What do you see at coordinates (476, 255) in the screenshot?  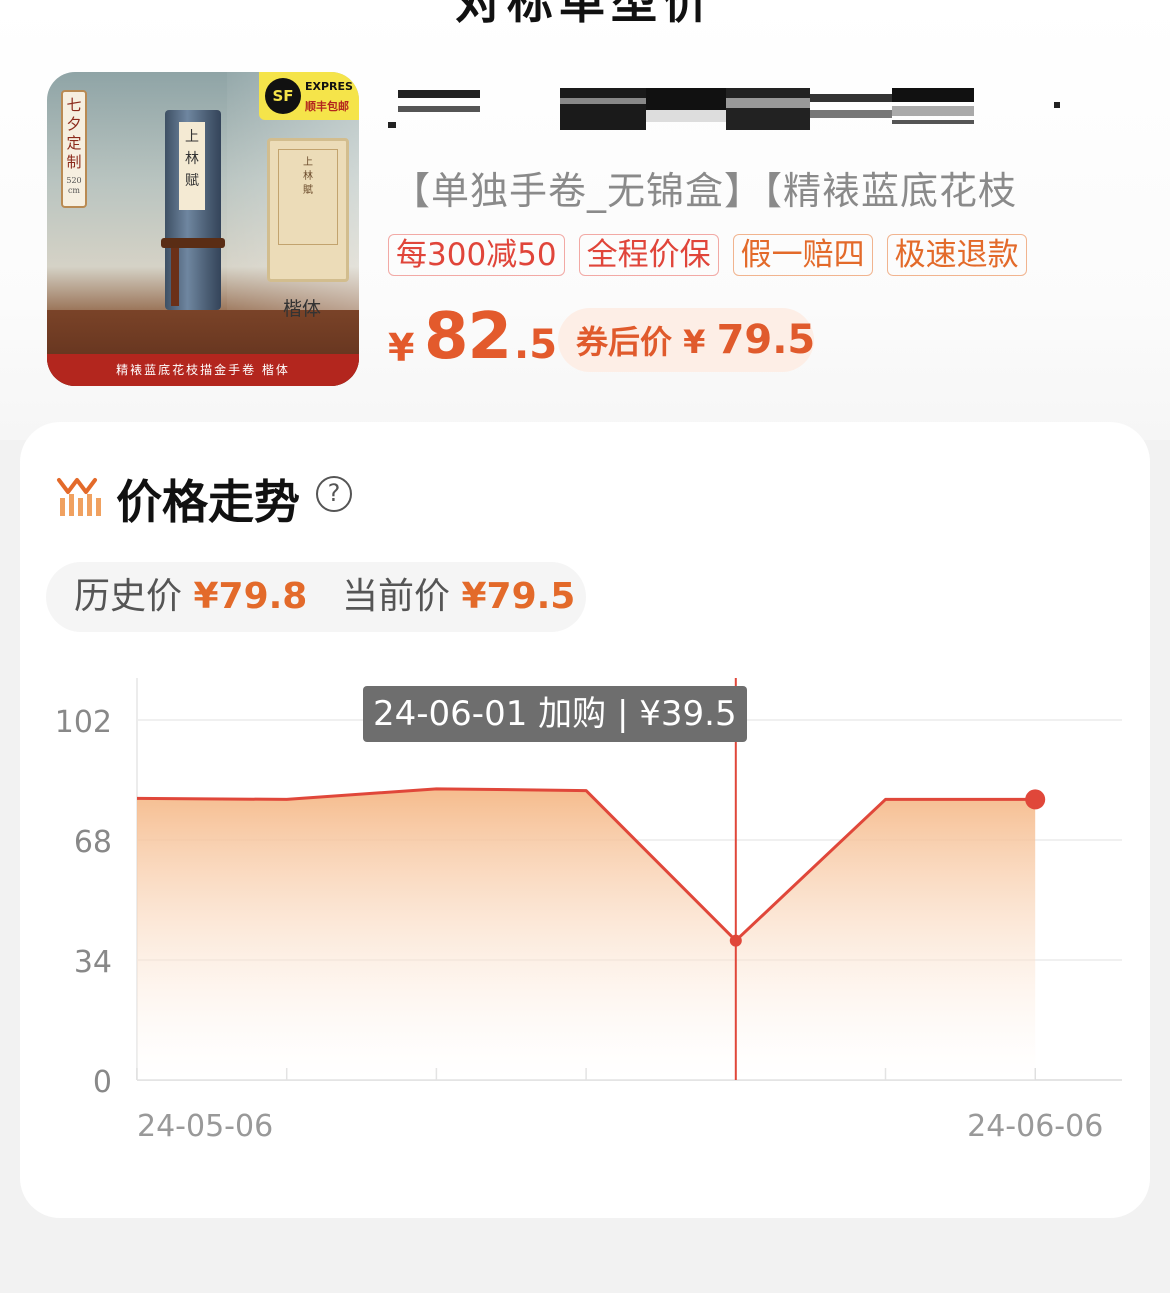 I see `promo-tag-discount: 每300减50` at bounding box center [476, 255].